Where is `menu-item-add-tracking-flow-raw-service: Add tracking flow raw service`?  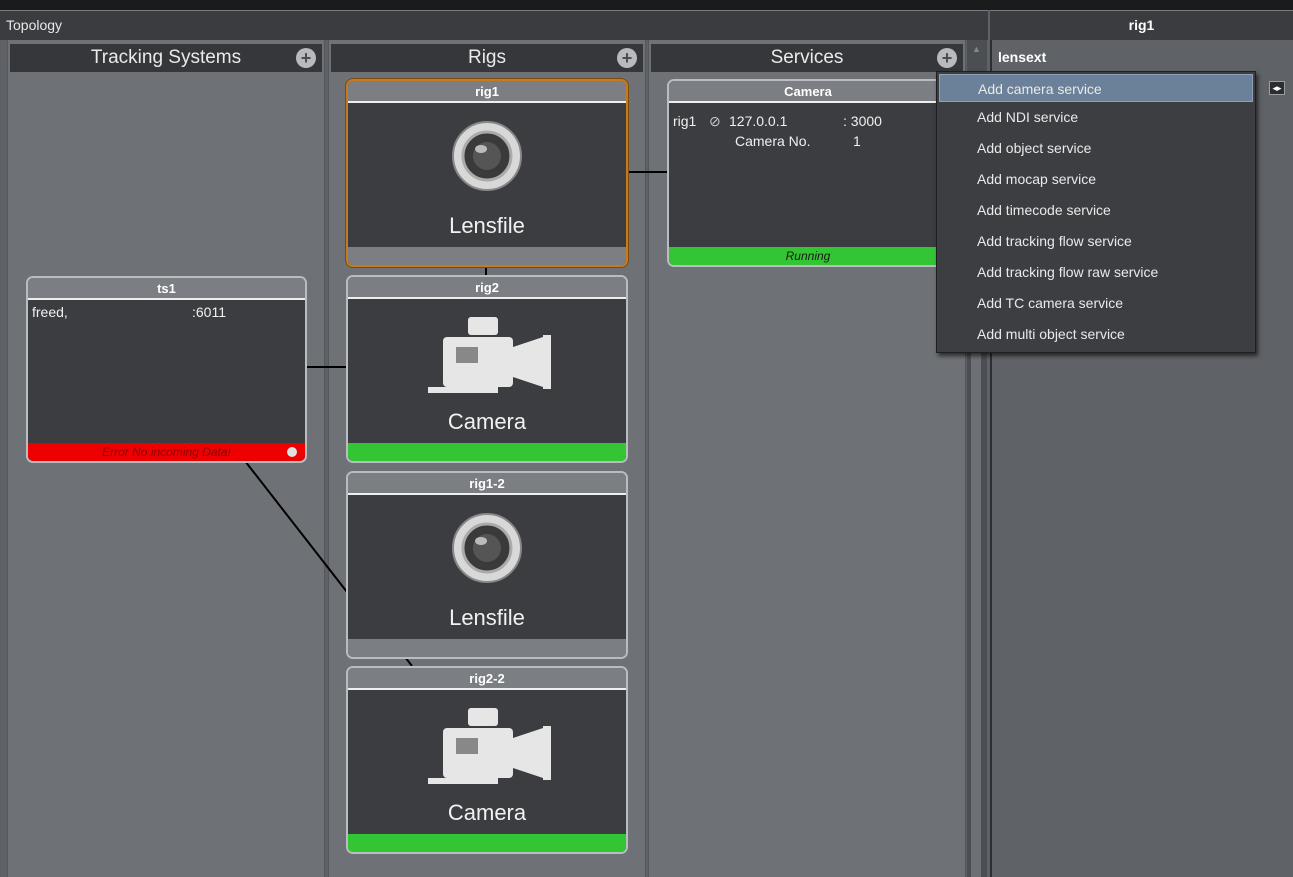
menu-item-add-tracking-flow-raw-service: Add tracking flow raw service is located at coordinates (1096, 272).